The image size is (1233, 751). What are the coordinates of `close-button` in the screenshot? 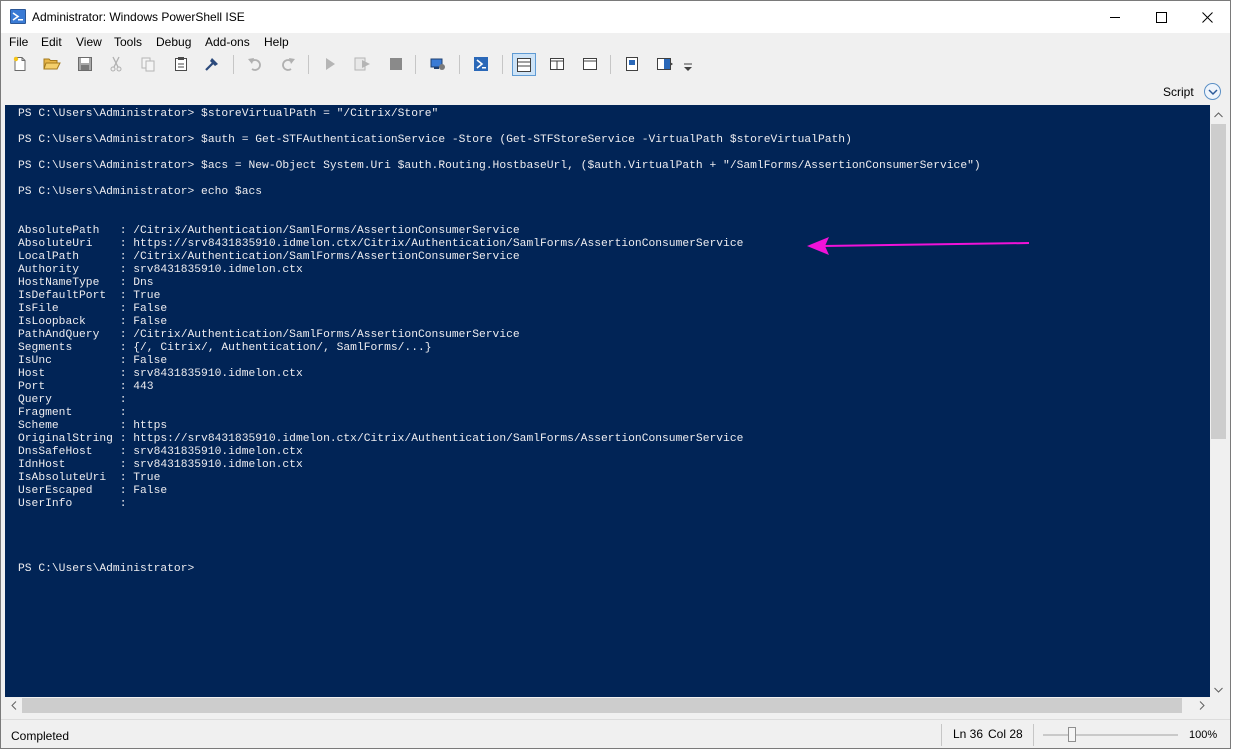 It's located at (1207, 17).